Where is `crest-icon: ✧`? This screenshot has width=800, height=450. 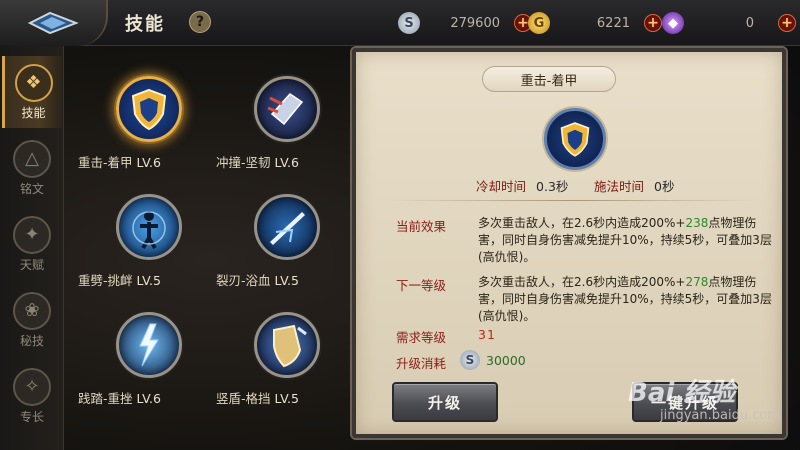 crest-icon: ✧ is located at coordinates (32, 386).